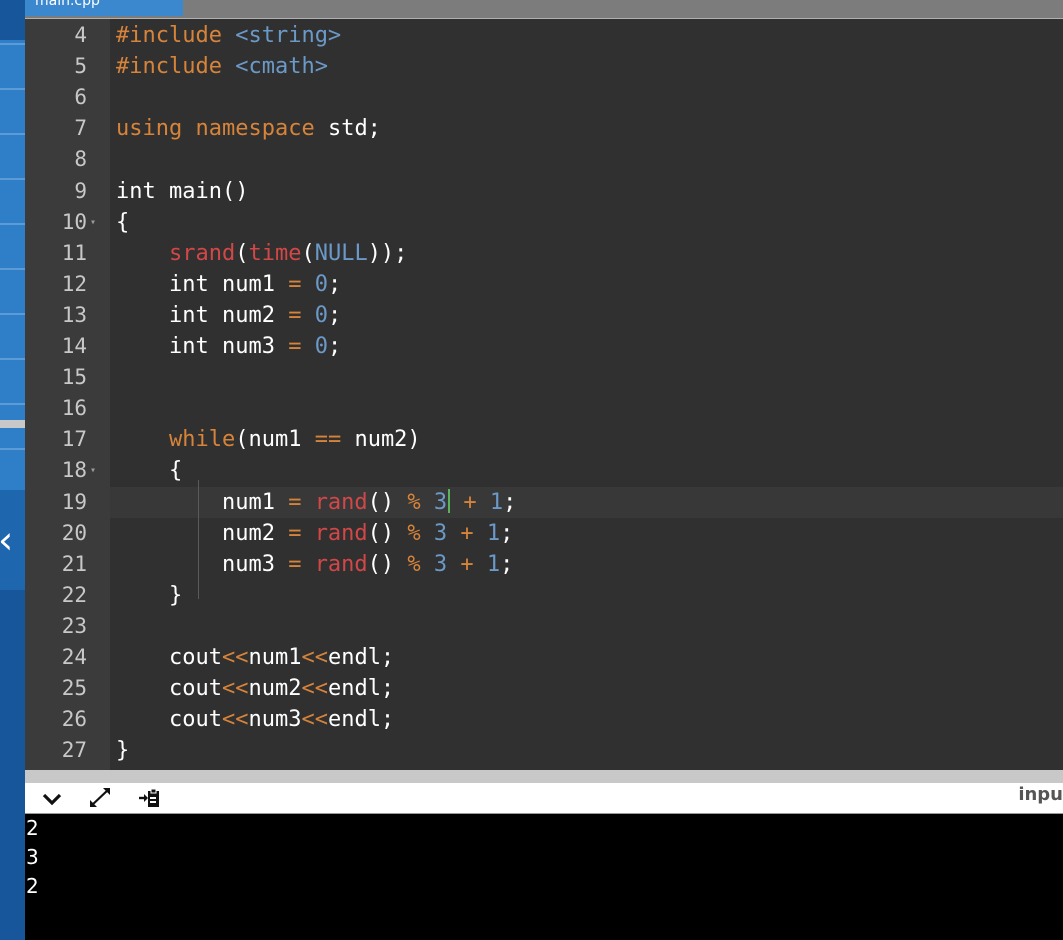 This screenshot has width=1063, height=940. What do you see at coordinates (74, 439) in the screenshot?
I see `line-number: 17` at bounding box center [74, 439].